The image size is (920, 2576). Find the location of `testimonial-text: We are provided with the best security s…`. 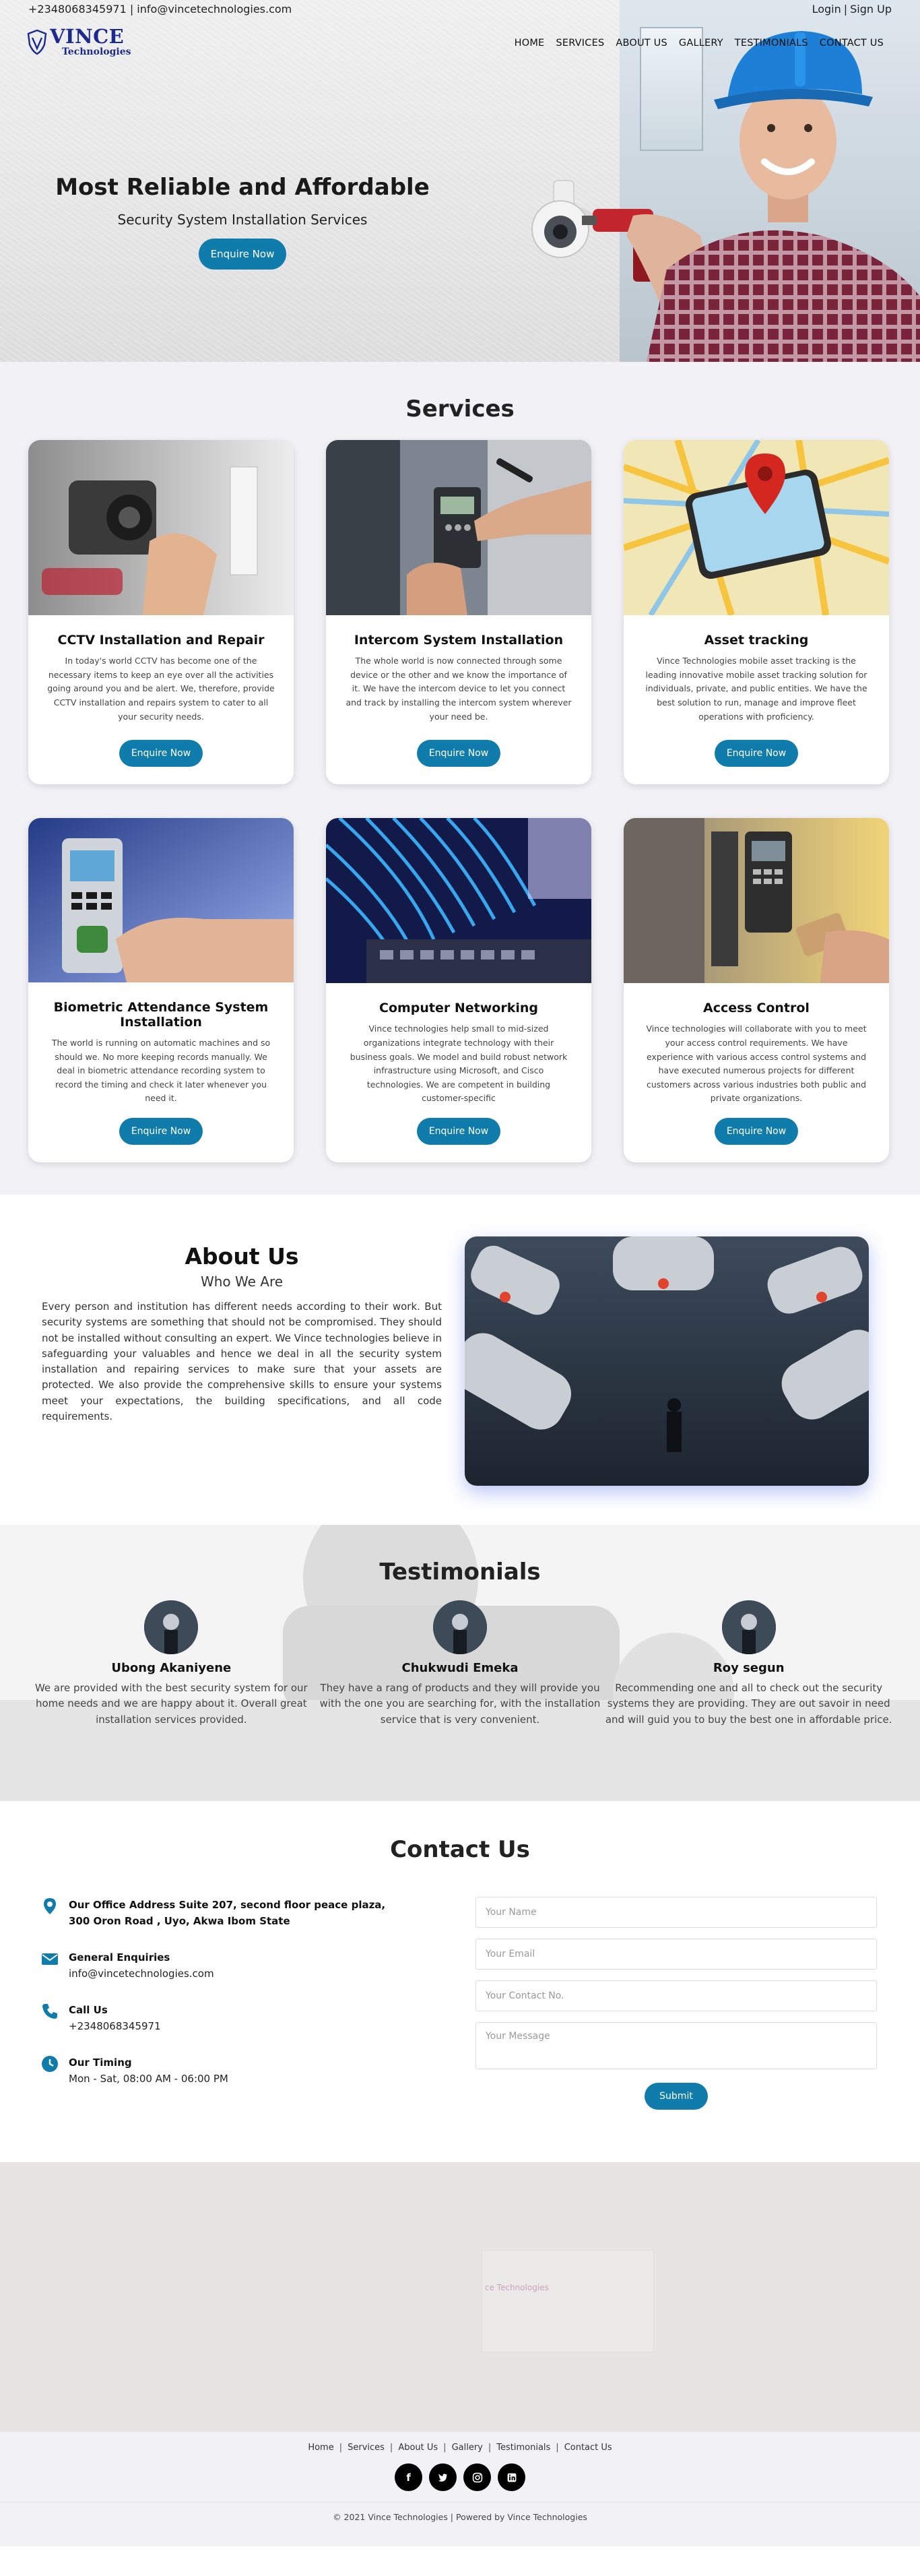

testimonial-text: We are provided with the best security s… is located at coordinates (171, 1704).